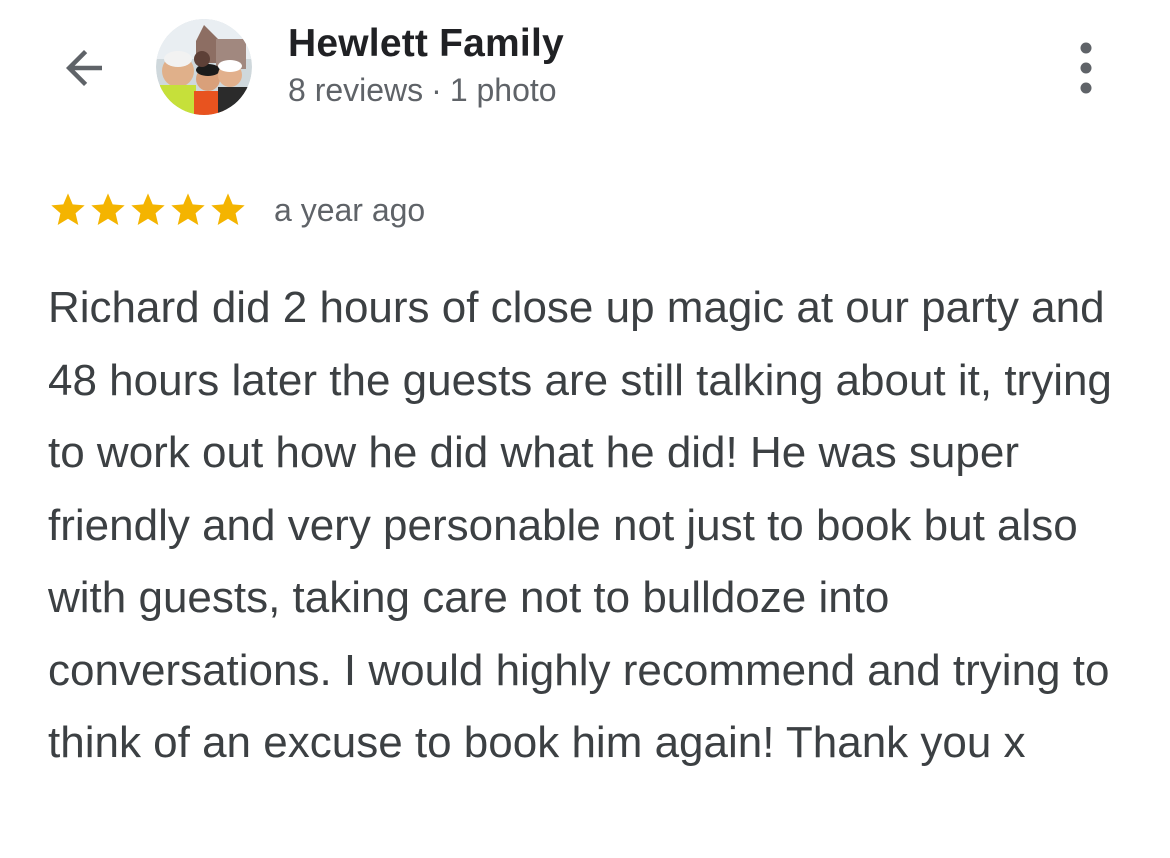 This screenshot has width=1170, height=858. I want to click on avatar, so click(204, 67).